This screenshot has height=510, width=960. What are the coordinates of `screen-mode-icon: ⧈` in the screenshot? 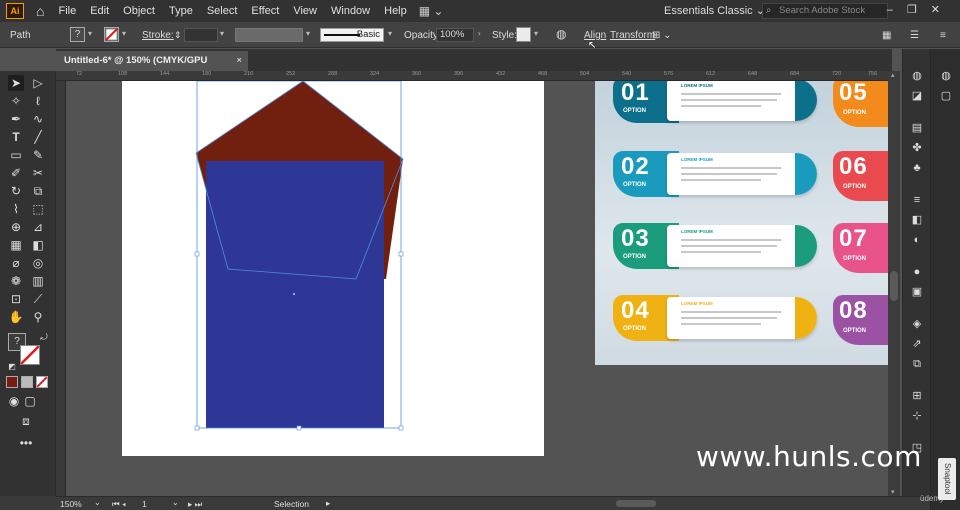 It's located at (26, 421).